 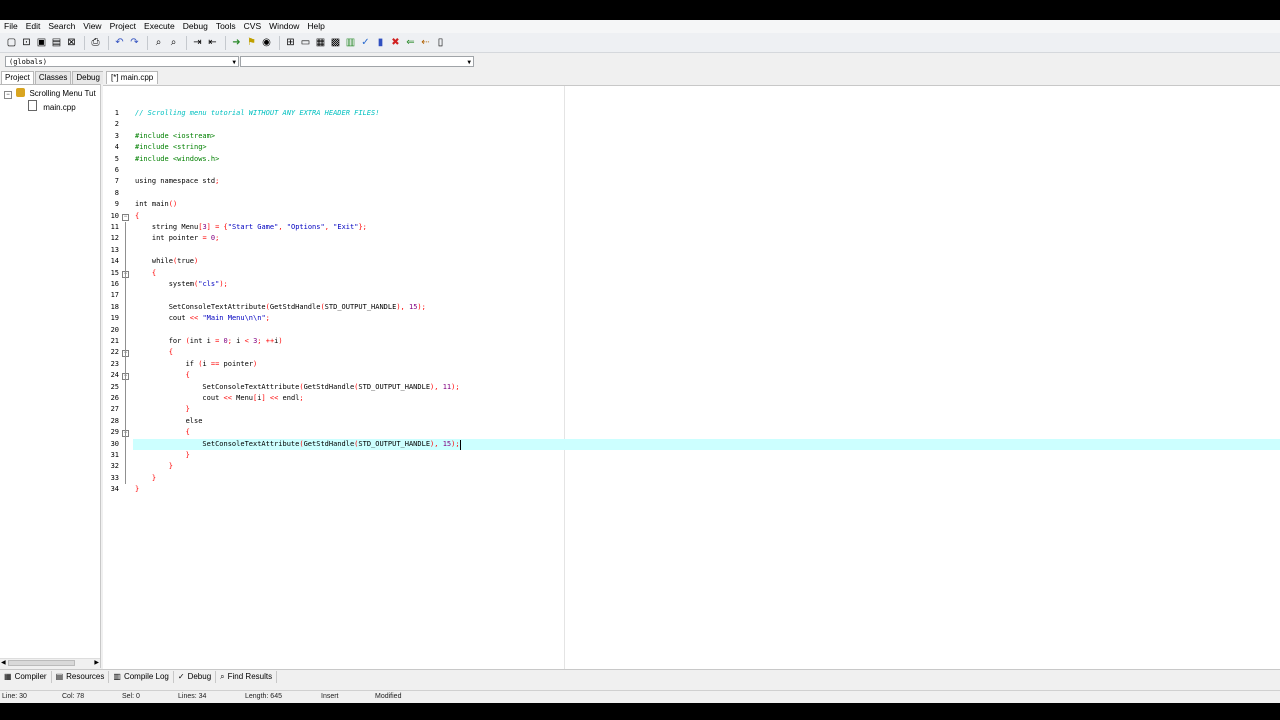 I want to click on code-line: #include <windows.h>, so click(x=177, y=159).